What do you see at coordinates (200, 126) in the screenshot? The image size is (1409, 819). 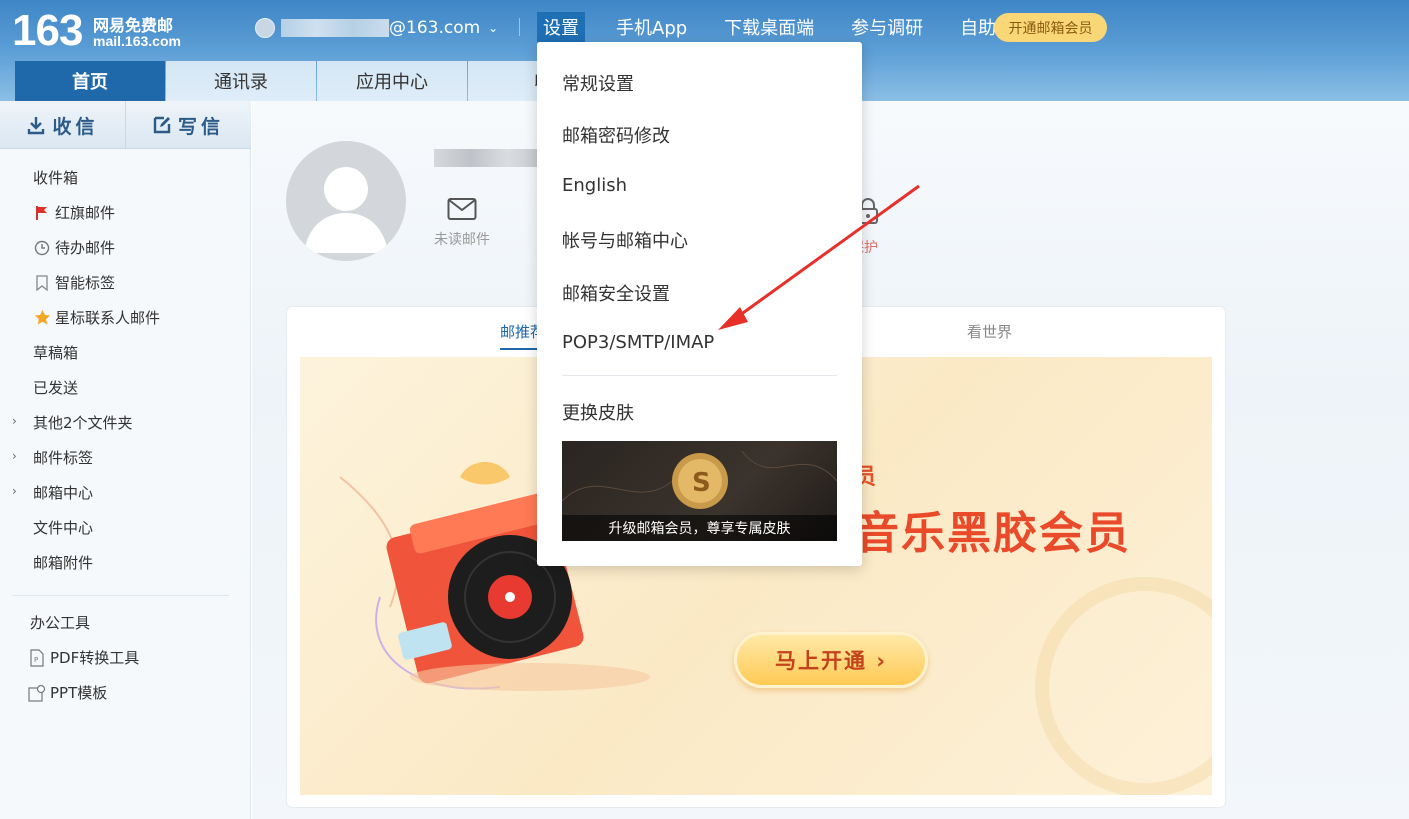 I see `write-mail-label: 写信` at bounding box center [200, 126].